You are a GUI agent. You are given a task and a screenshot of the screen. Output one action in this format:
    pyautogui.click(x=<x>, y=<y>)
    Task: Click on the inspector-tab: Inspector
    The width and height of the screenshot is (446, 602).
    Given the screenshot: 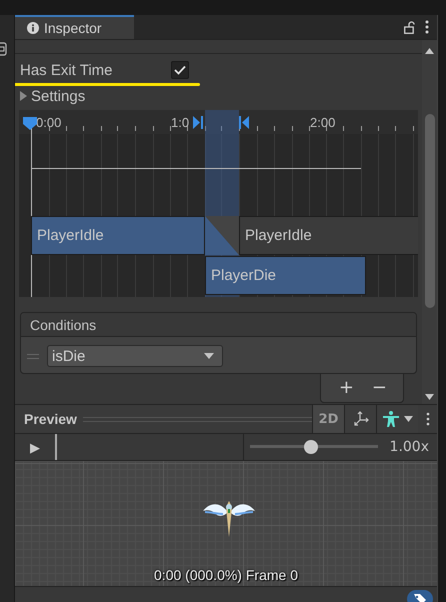 What is the action you would take?
    pyautogui.click(x=74, y=27)
    